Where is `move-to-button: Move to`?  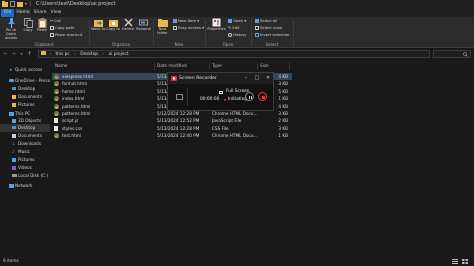
move-to-button: Move to is located at coordinates (98, 24).